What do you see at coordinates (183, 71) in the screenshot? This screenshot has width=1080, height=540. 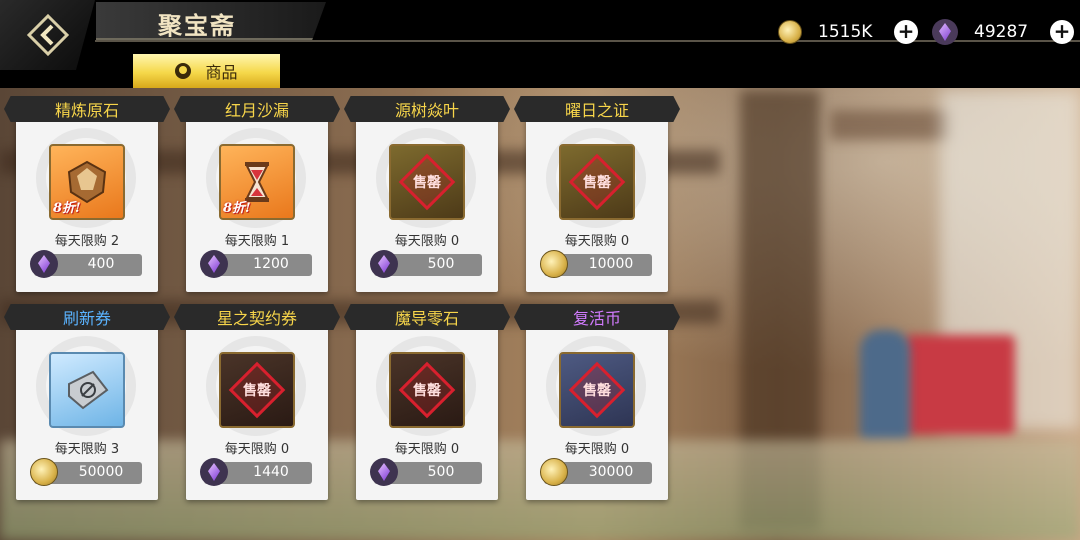 I see `goods-tab-icon` at bounding box center [183, 71].